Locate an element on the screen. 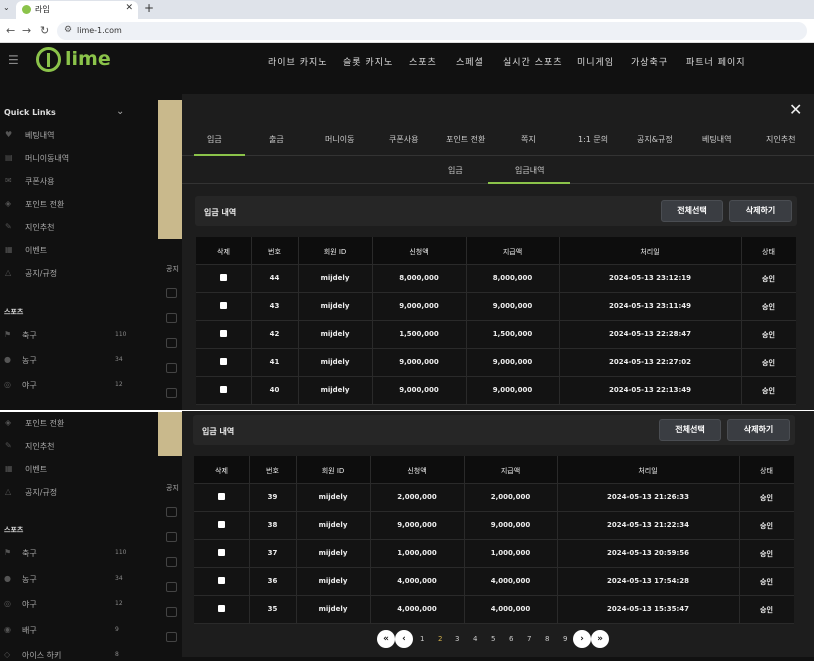 The image size is (814, 661). reload-icon: ↻ is located at coordinates (44, 30).